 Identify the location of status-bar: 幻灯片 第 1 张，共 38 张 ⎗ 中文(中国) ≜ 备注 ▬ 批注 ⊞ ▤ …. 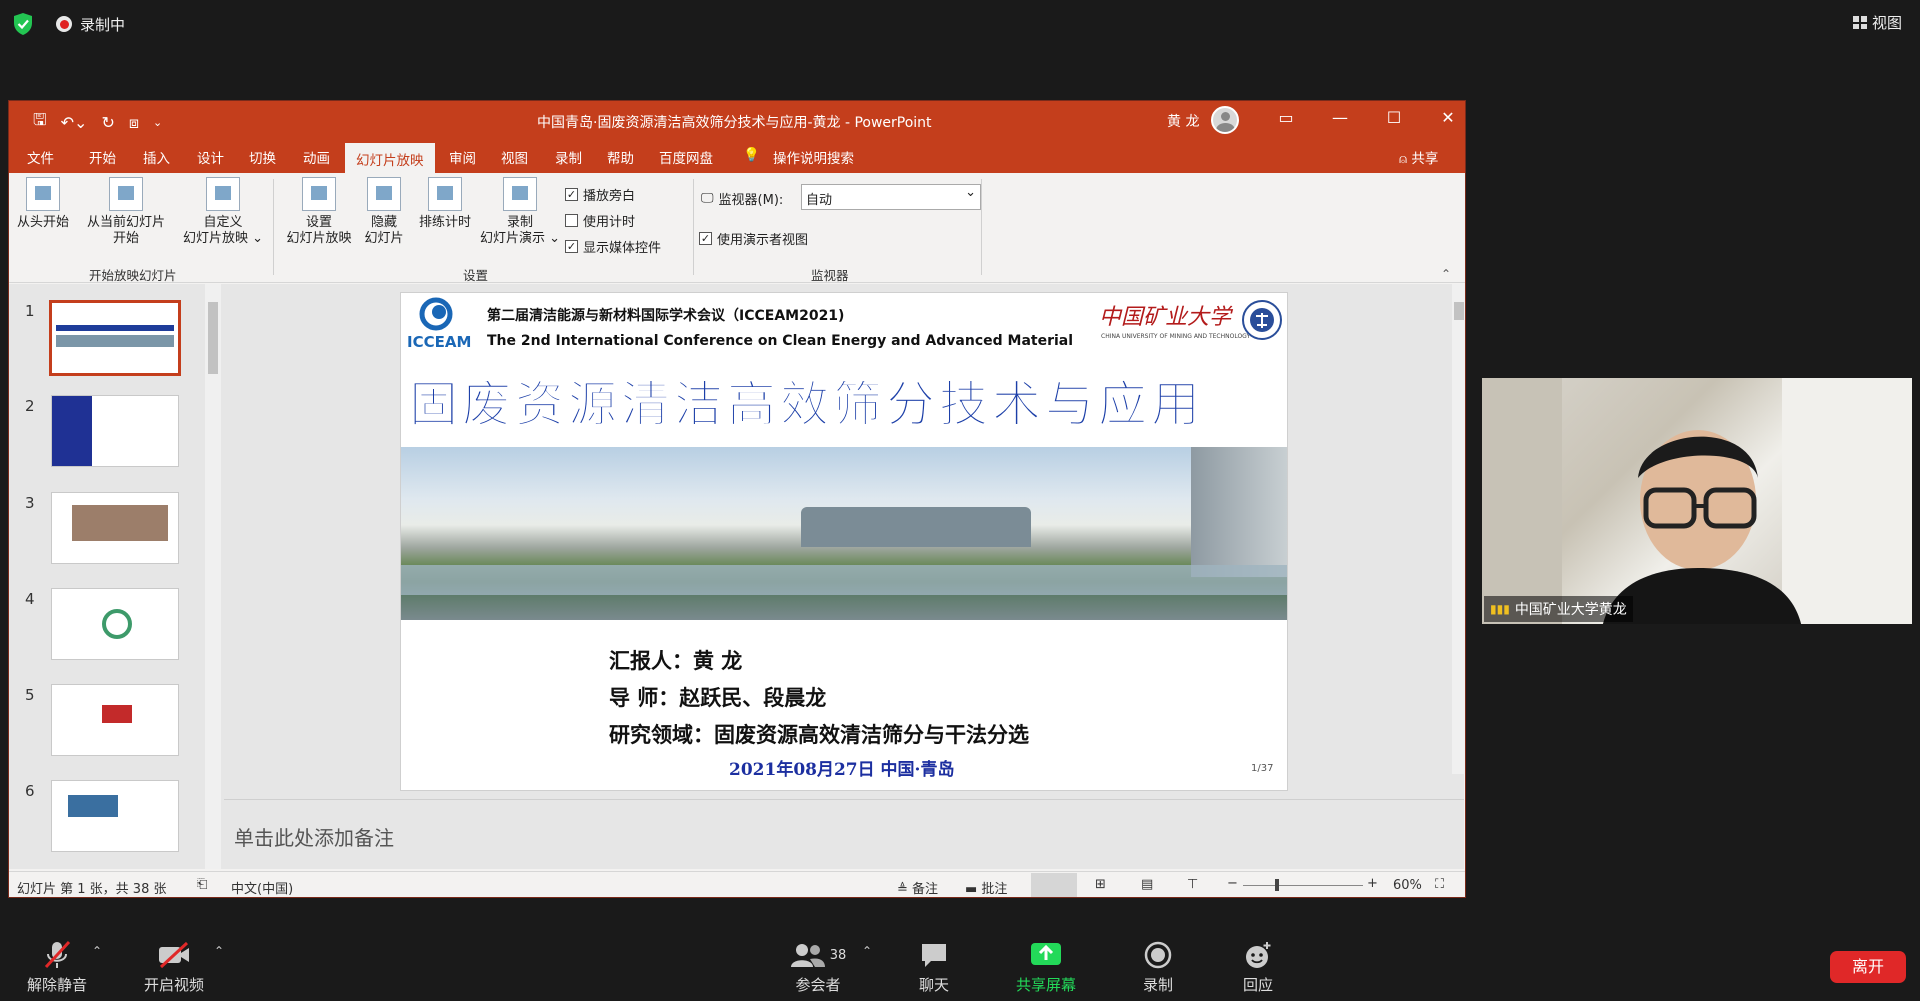
(737, 884).